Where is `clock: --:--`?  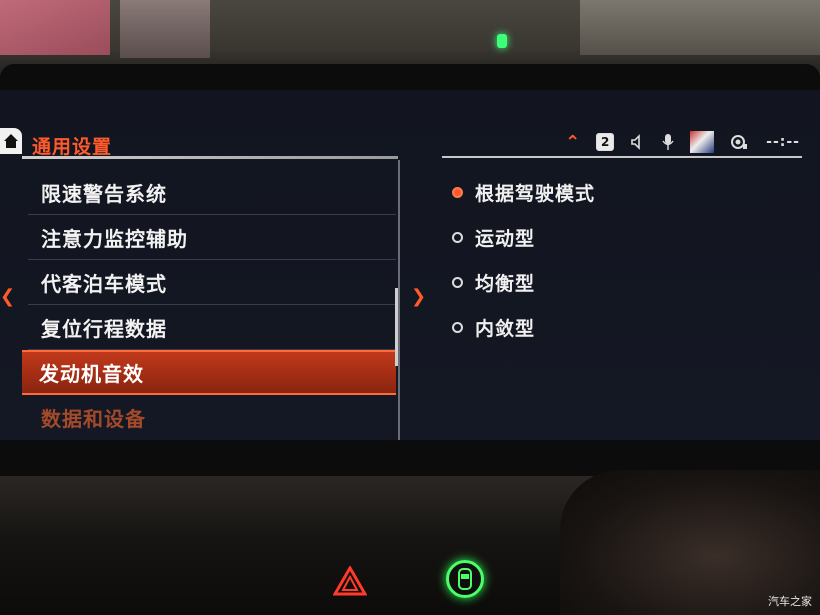
clock: --:-- is located at coordinates (783, 142).